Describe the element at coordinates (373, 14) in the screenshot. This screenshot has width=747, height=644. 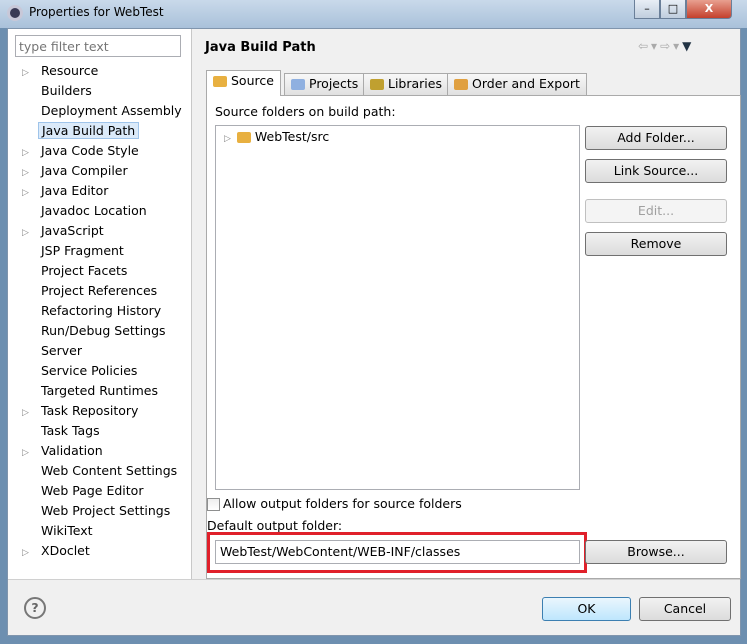
I see `title-bar: Properties for WebTest – □ X` at that location.